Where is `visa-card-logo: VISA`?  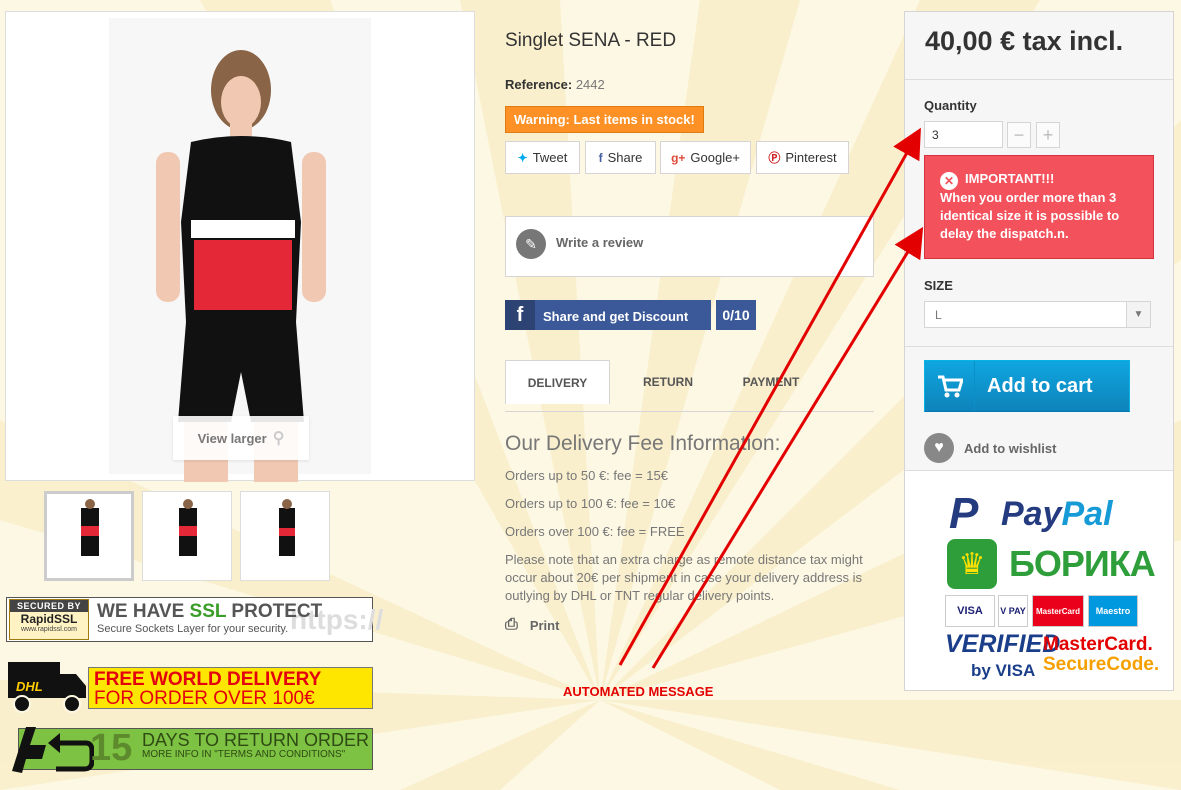 visa-card-logo: VISA is located at coordinates (970, 611).